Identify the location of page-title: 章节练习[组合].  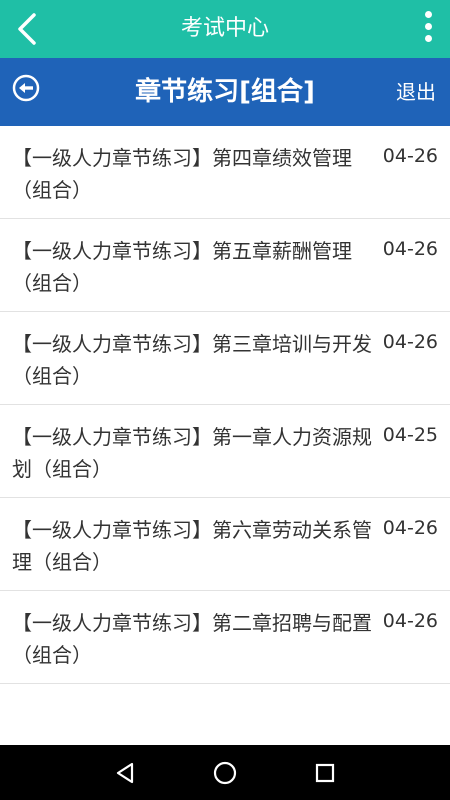
(225, 92).